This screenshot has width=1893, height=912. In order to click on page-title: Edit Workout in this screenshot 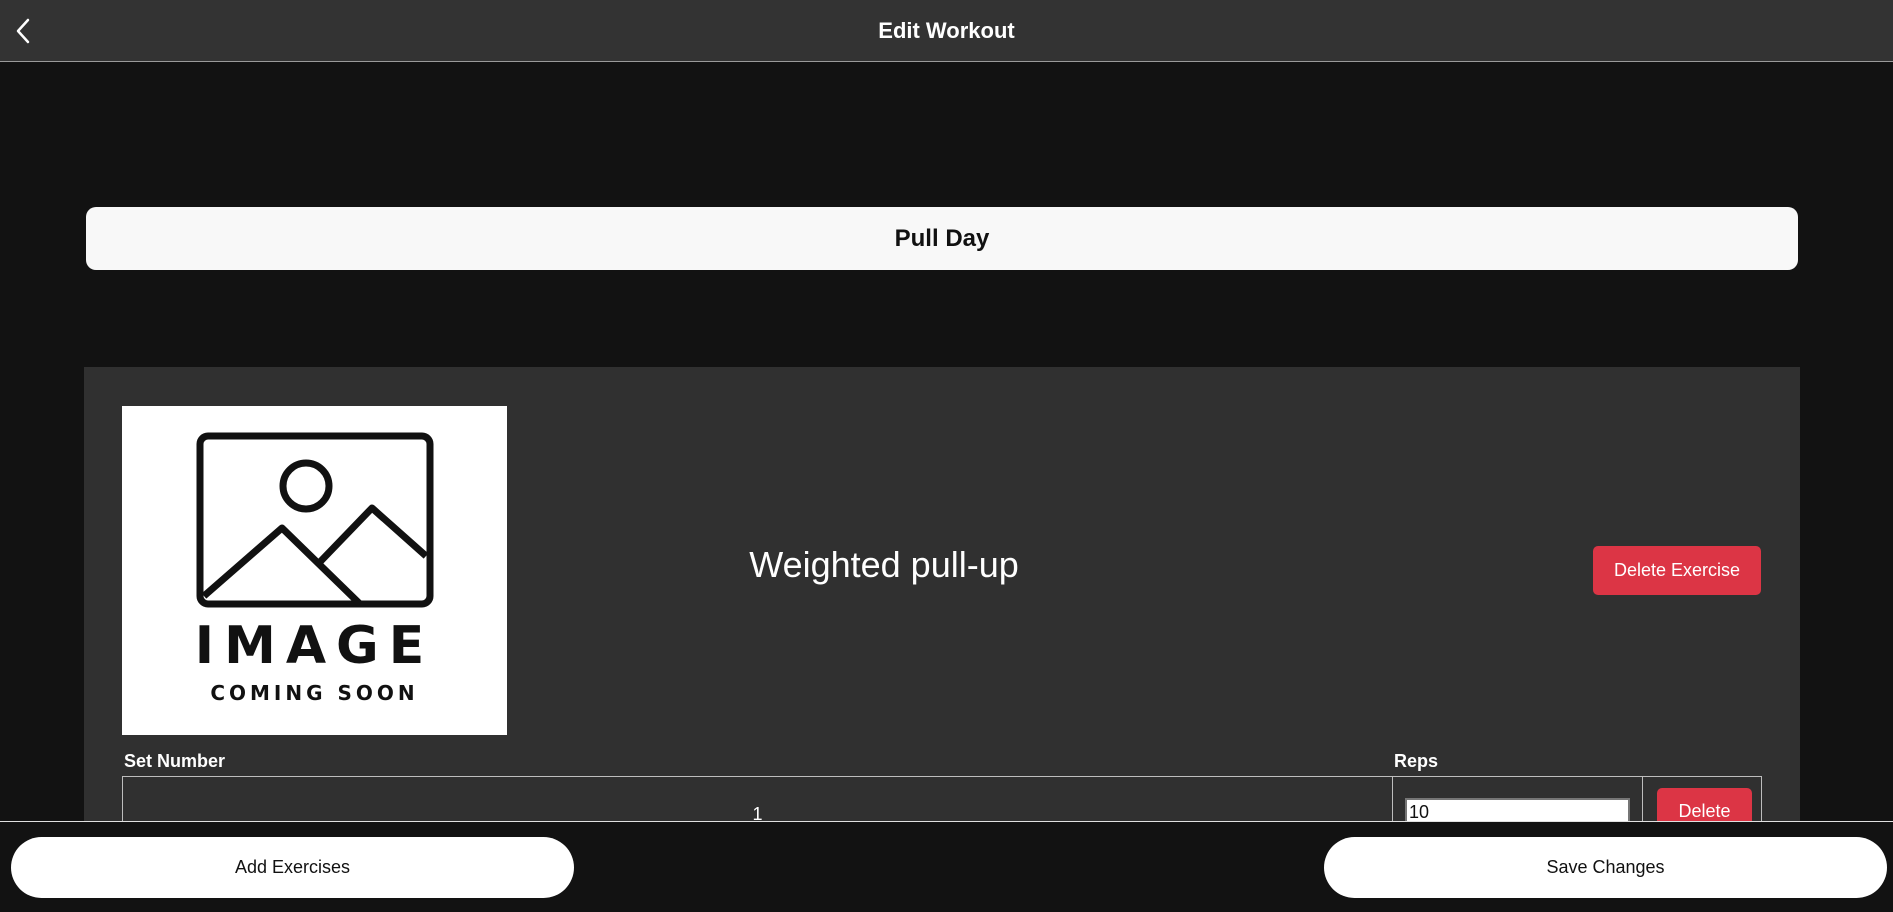, I will do `click(946, 30)`.